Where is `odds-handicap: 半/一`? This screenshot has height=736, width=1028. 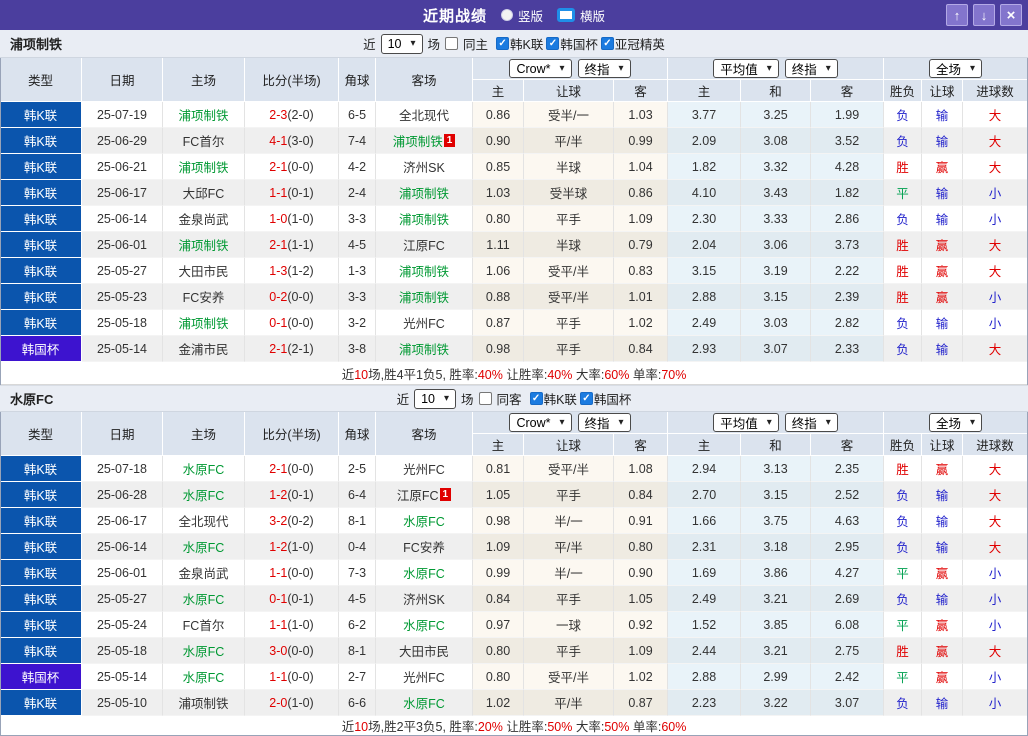
odds-handicap: 半/一 is located at coordinates (569, 521).